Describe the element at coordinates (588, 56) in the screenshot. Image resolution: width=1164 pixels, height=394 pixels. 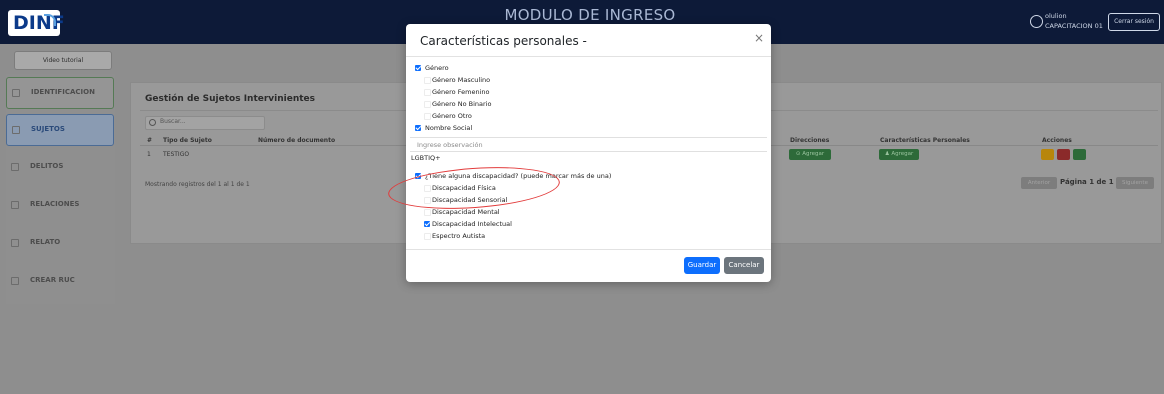
I see `modal-header-divider` at that location.